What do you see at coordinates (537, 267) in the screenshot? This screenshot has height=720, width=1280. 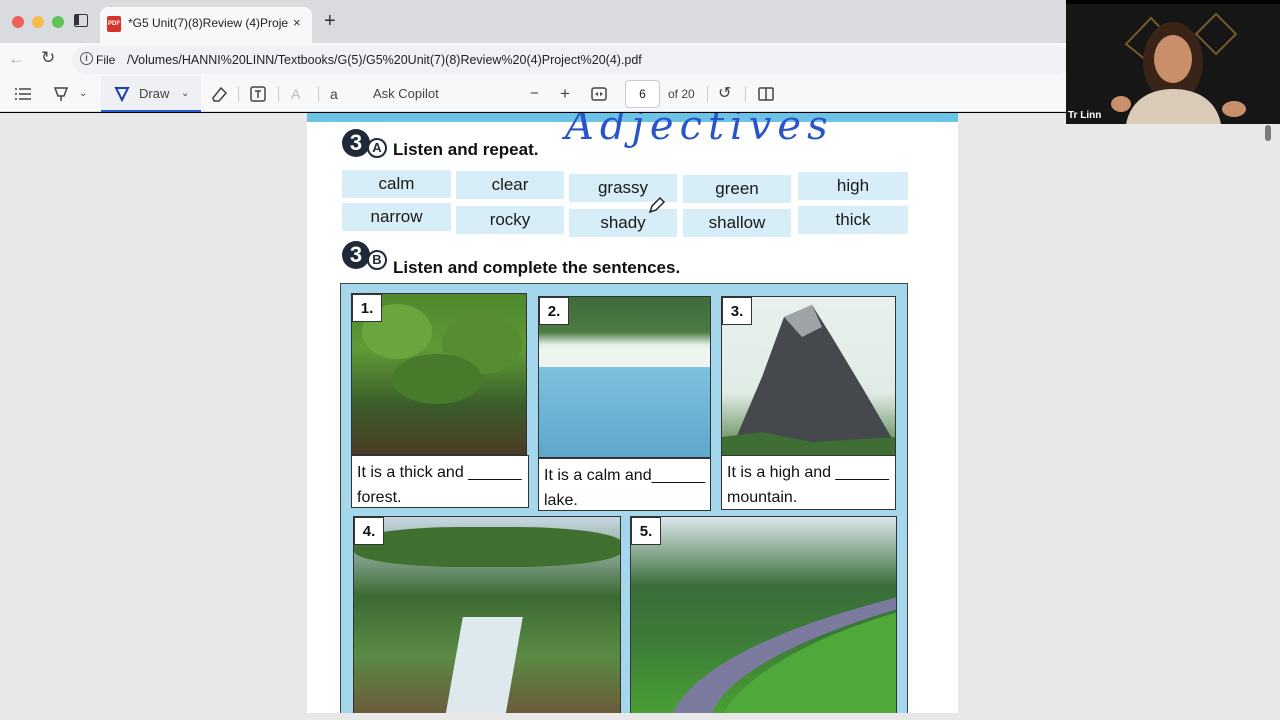 I see `section-b-heading: Listen and complete the sentences.` at bounding box center [537, 267].